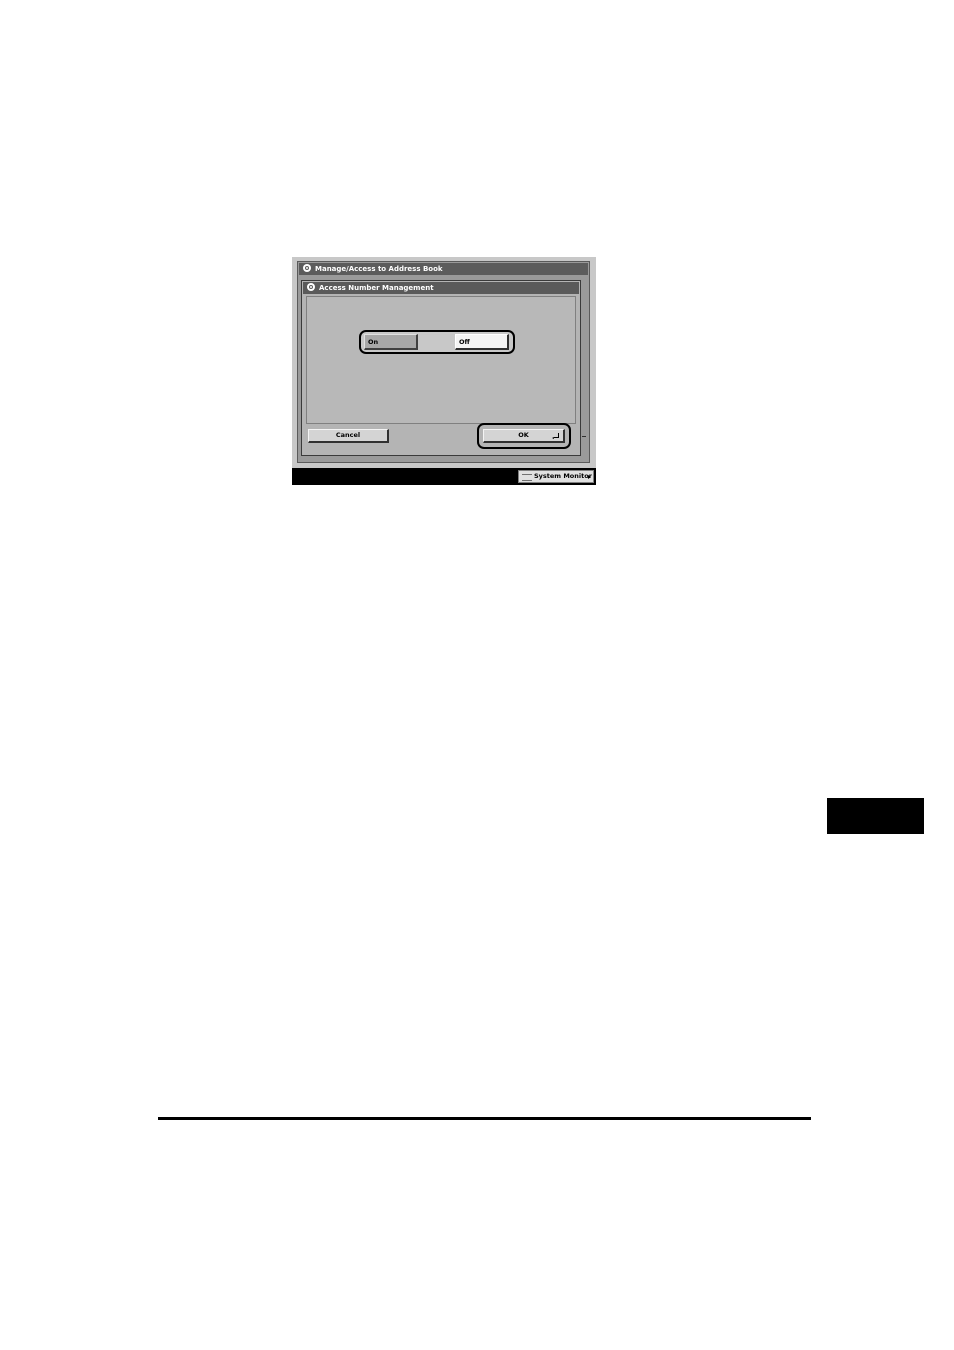 This screenshot has width=954, height=1350. What do you see at coordinates (348, 436) in the screenshot?
I see `cancel-button: Cancel` at bounding box center [348, 436].